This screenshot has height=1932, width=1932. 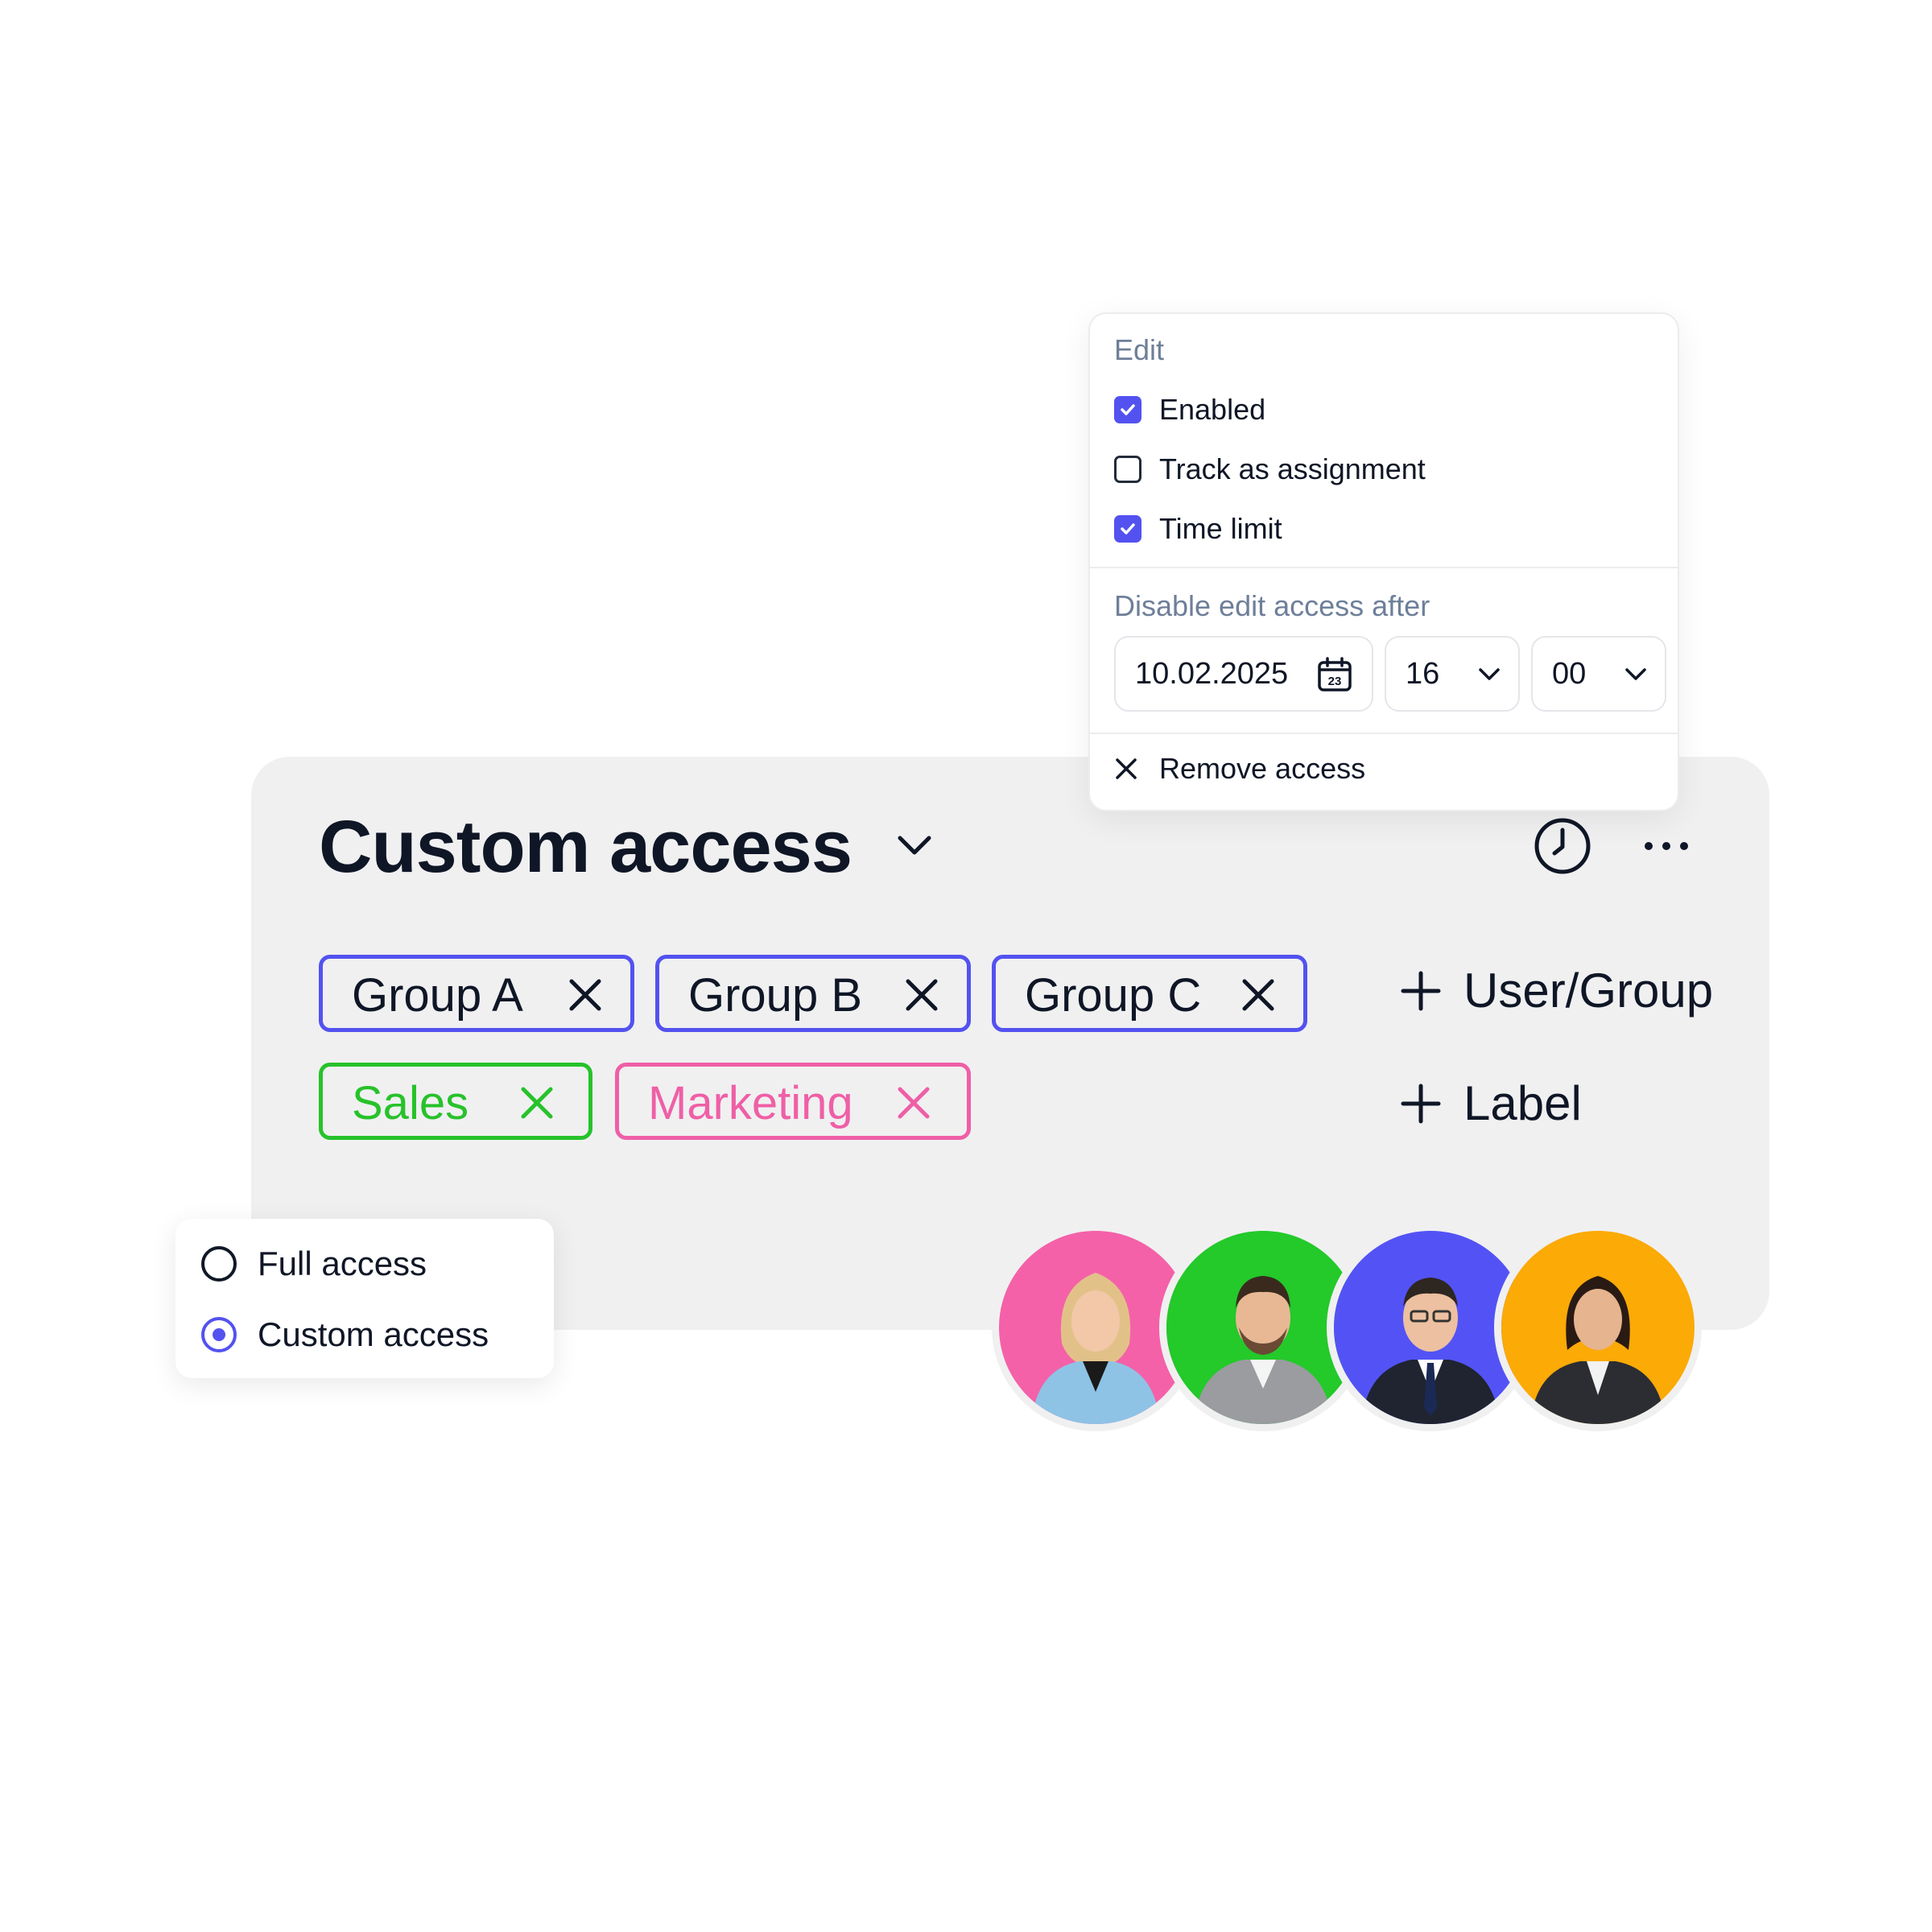 I want to click on add-label-button: Label, so click(x=1491, y=1103).